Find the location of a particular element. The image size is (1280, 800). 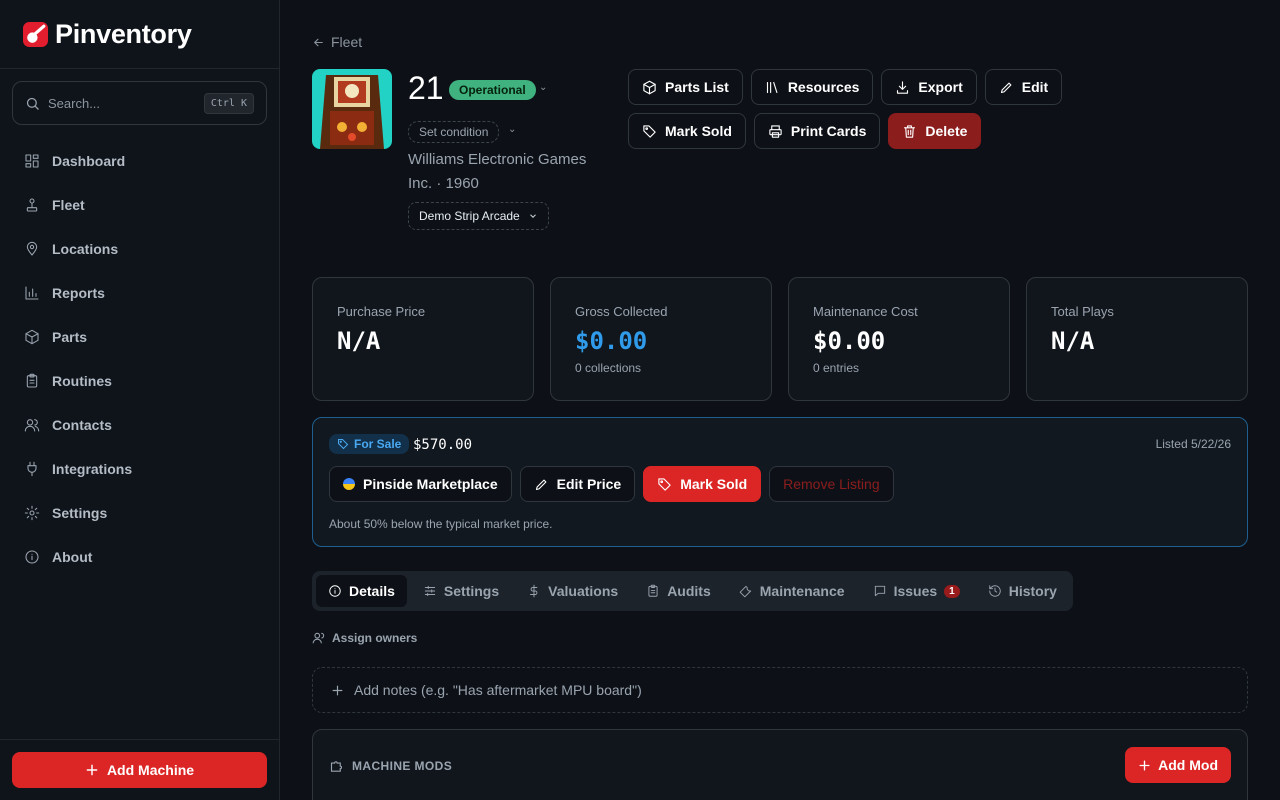

trash-icon is located at coordinates (910, 131).